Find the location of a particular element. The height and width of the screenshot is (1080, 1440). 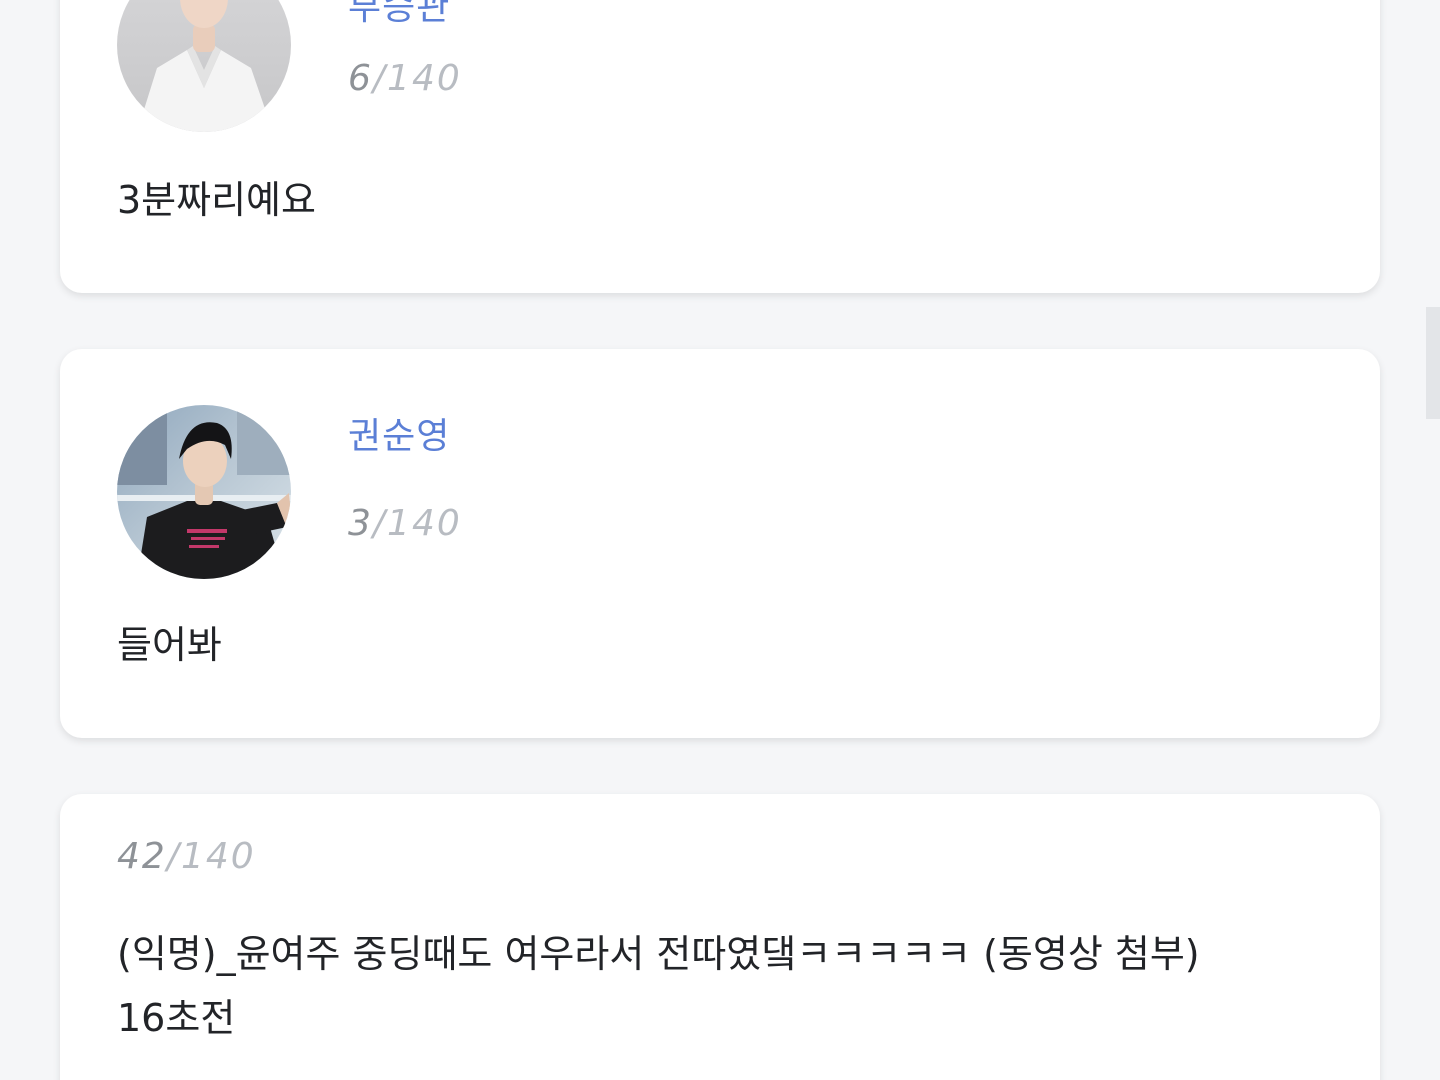

post-text-line: (익명)_윤여주 중딩때도 여우라서 전따였댘ㅋㅋㅋㅋㅋ (동영상 첨부) is located at coordinates (658, 954).